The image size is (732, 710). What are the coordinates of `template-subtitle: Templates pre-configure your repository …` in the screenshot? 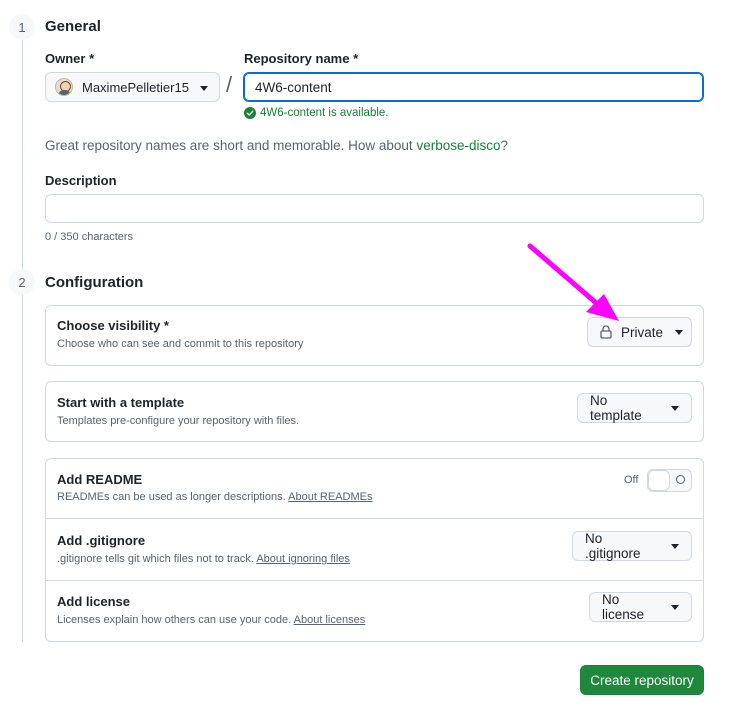 It's located at (178, 421).